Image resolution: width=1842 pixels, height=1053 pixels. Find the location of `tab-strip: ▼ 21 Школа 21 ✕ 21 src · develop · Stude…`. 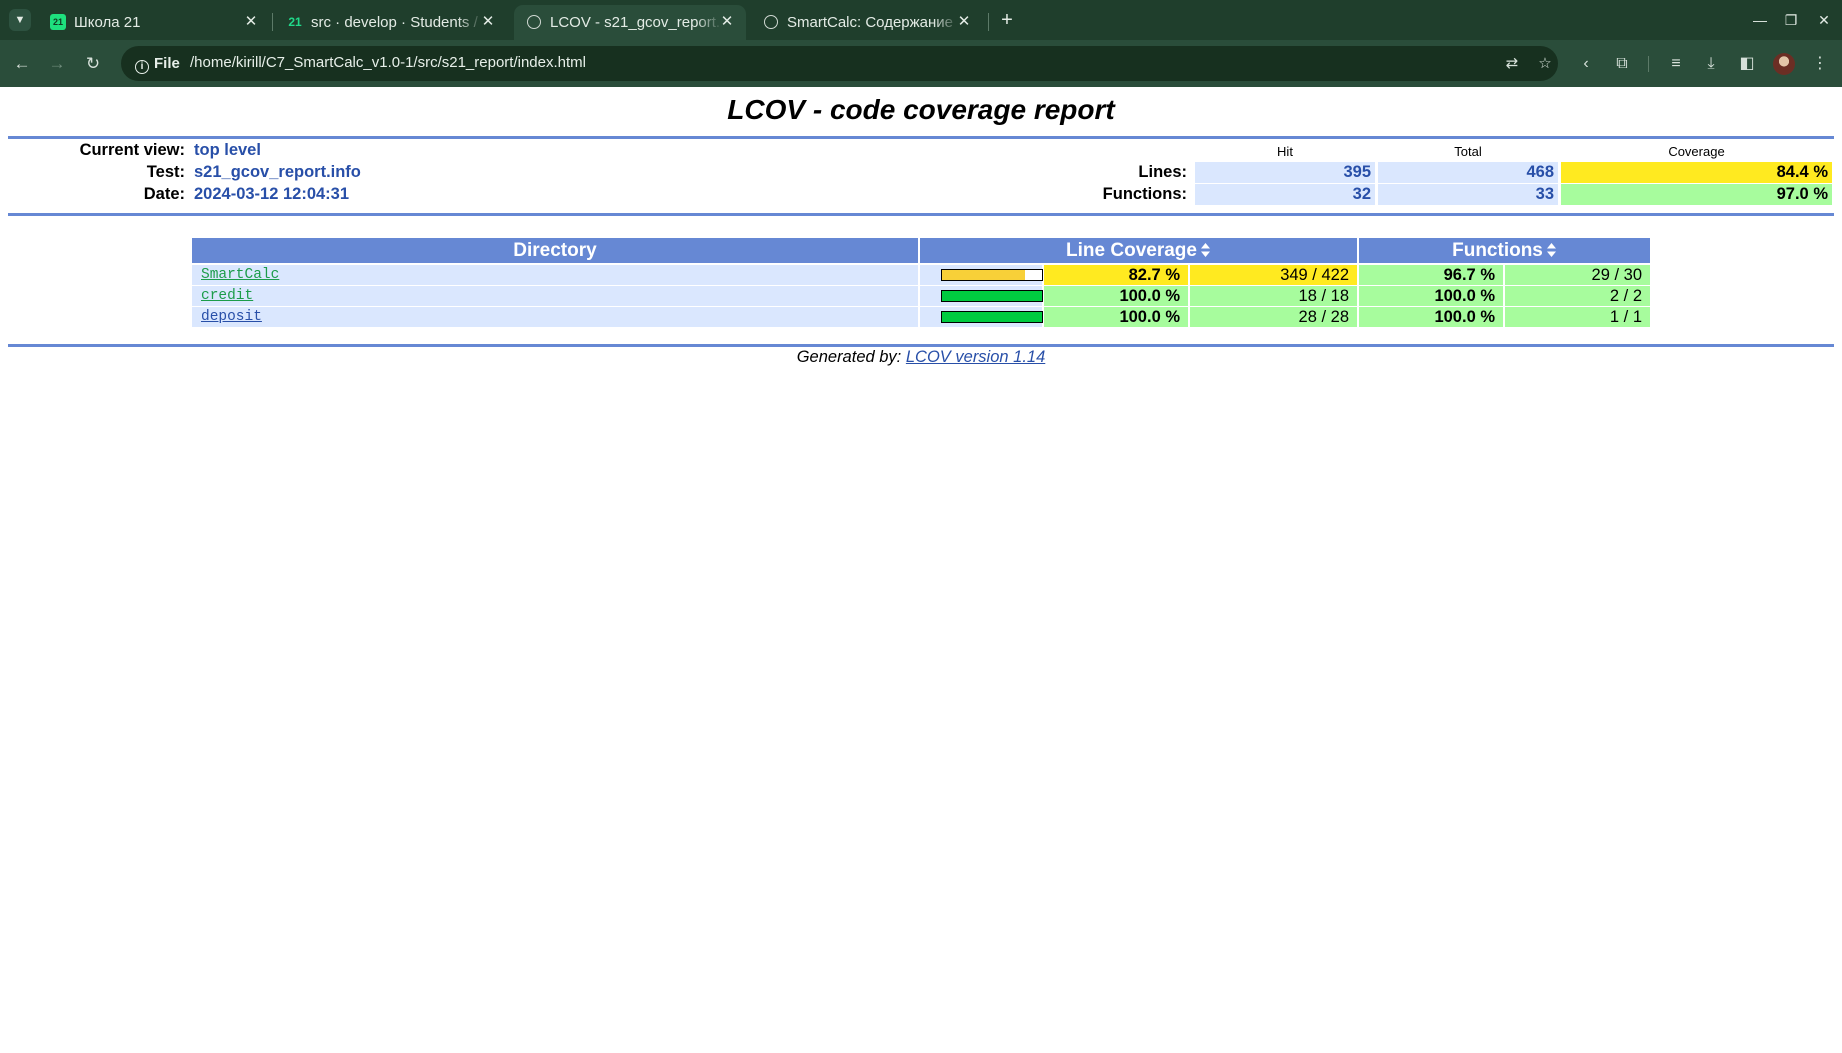

tab-strip: ▼ 21 Школа 21 ✕ 21 src · develop · Stude… is located at coordinates (921, 20).